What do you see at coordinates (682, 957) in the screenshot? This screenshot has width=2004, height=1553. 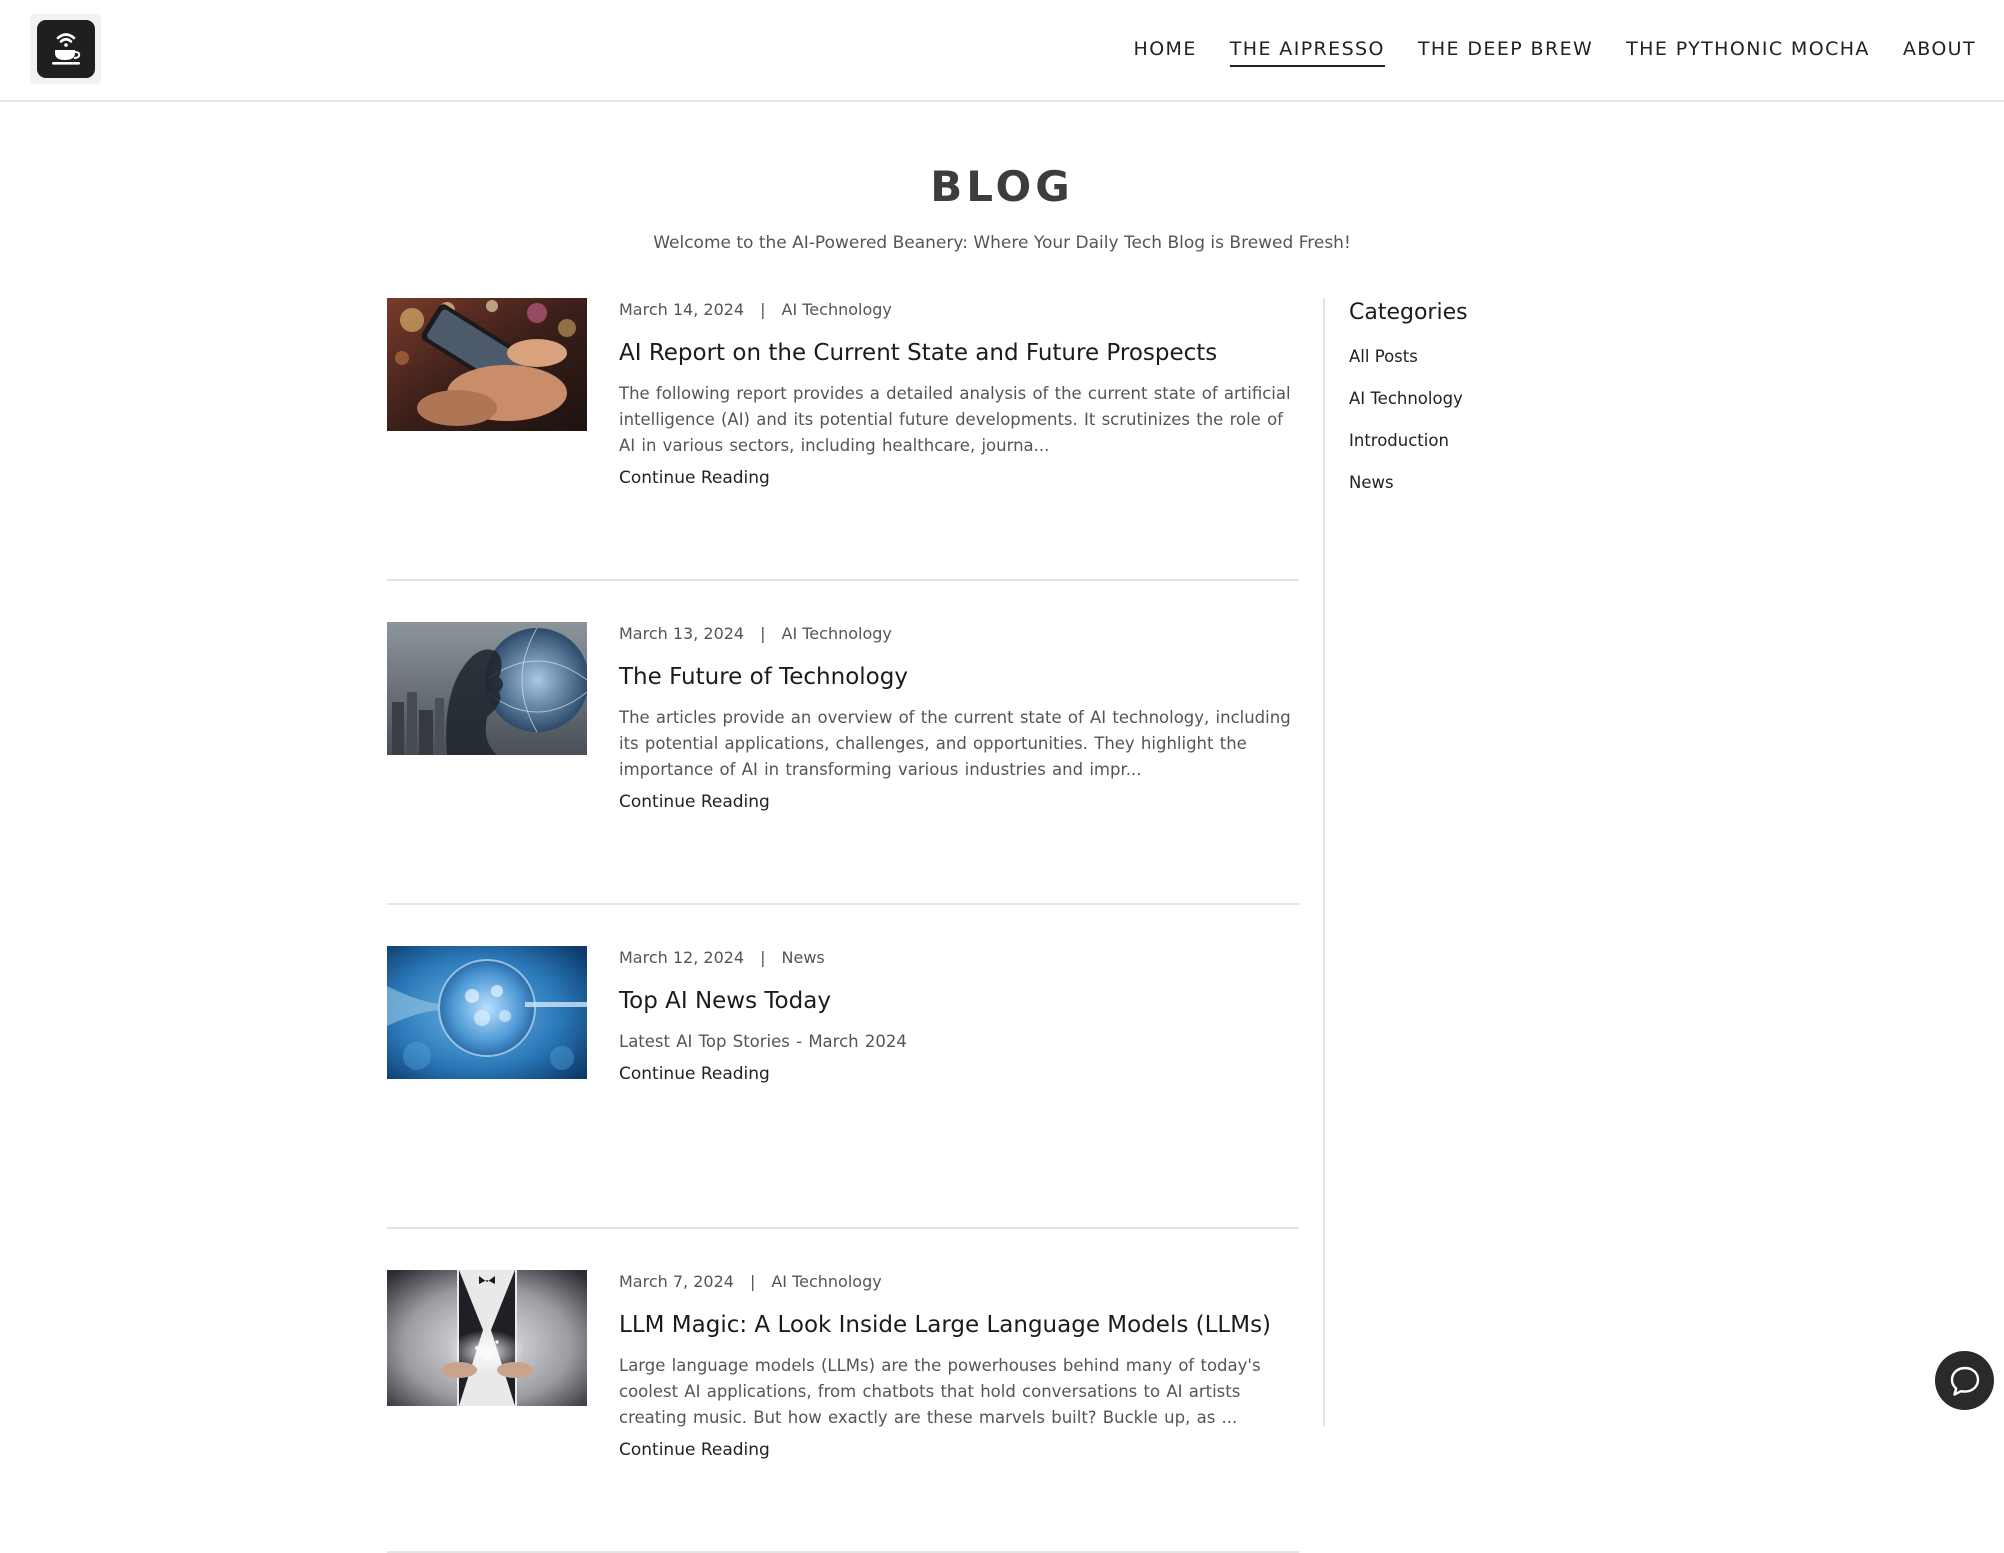 I see `post-date: March 12, 2024` at bounding box center [682, 957].